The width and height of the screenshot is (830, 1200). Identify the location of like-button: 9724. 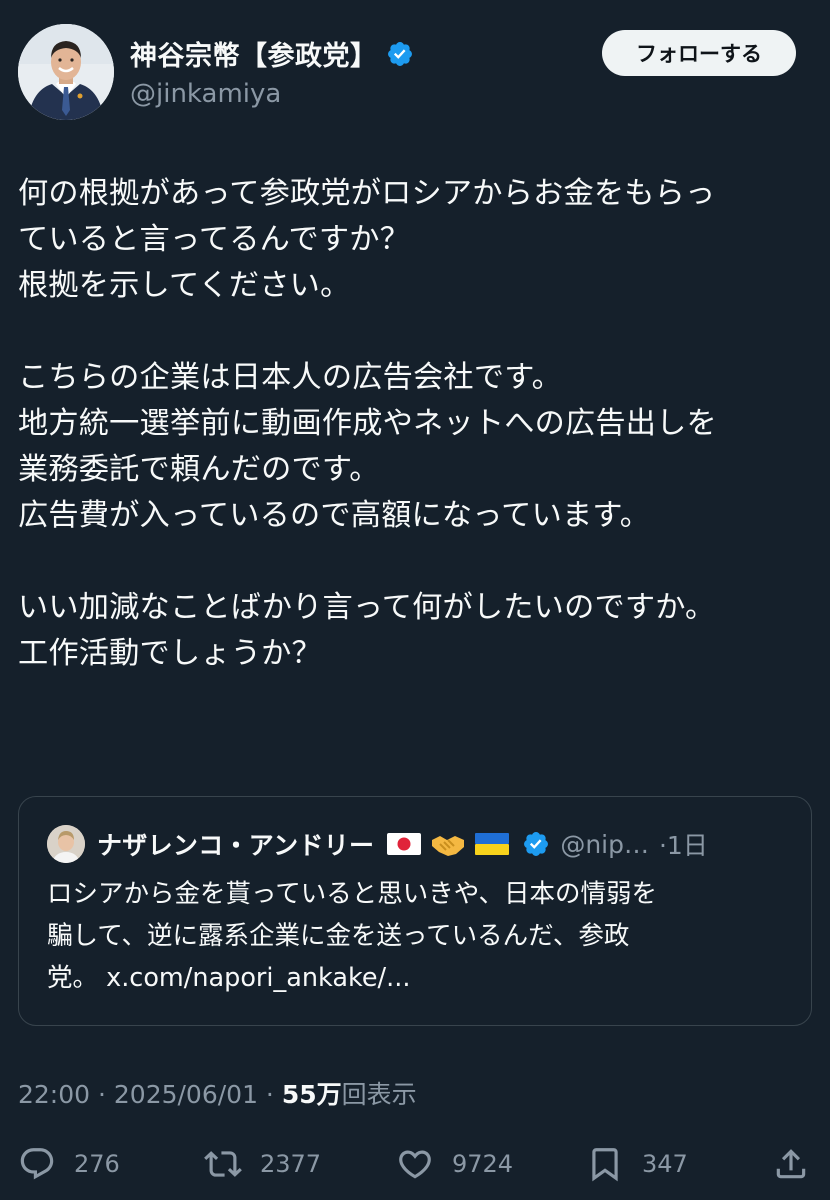
(454, 1164).